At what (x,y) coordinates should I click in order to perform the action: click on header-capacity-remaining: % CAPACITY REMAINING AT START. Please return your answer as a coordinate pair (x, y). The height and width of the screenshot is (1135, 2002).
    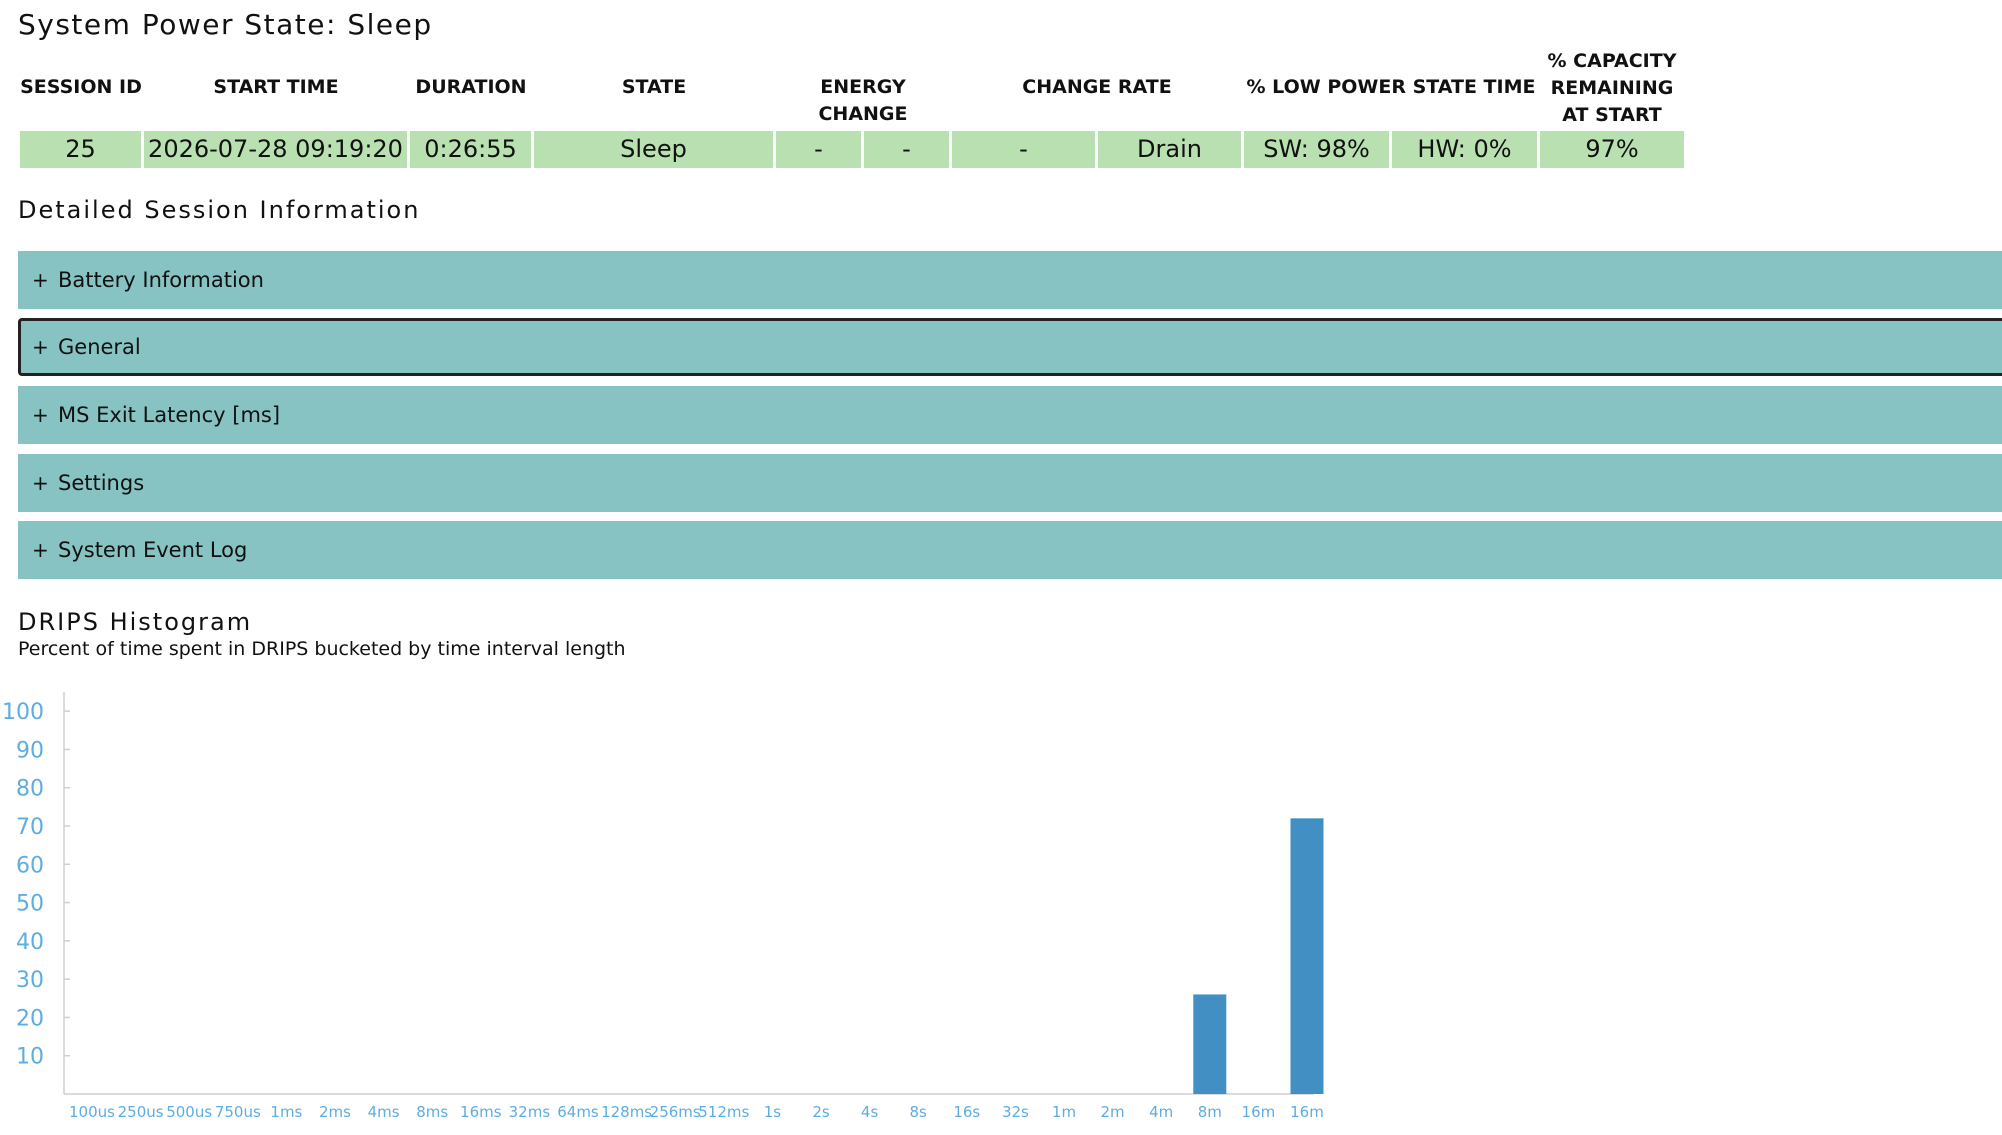
    Looking at the image, I should click on (1612, 88).